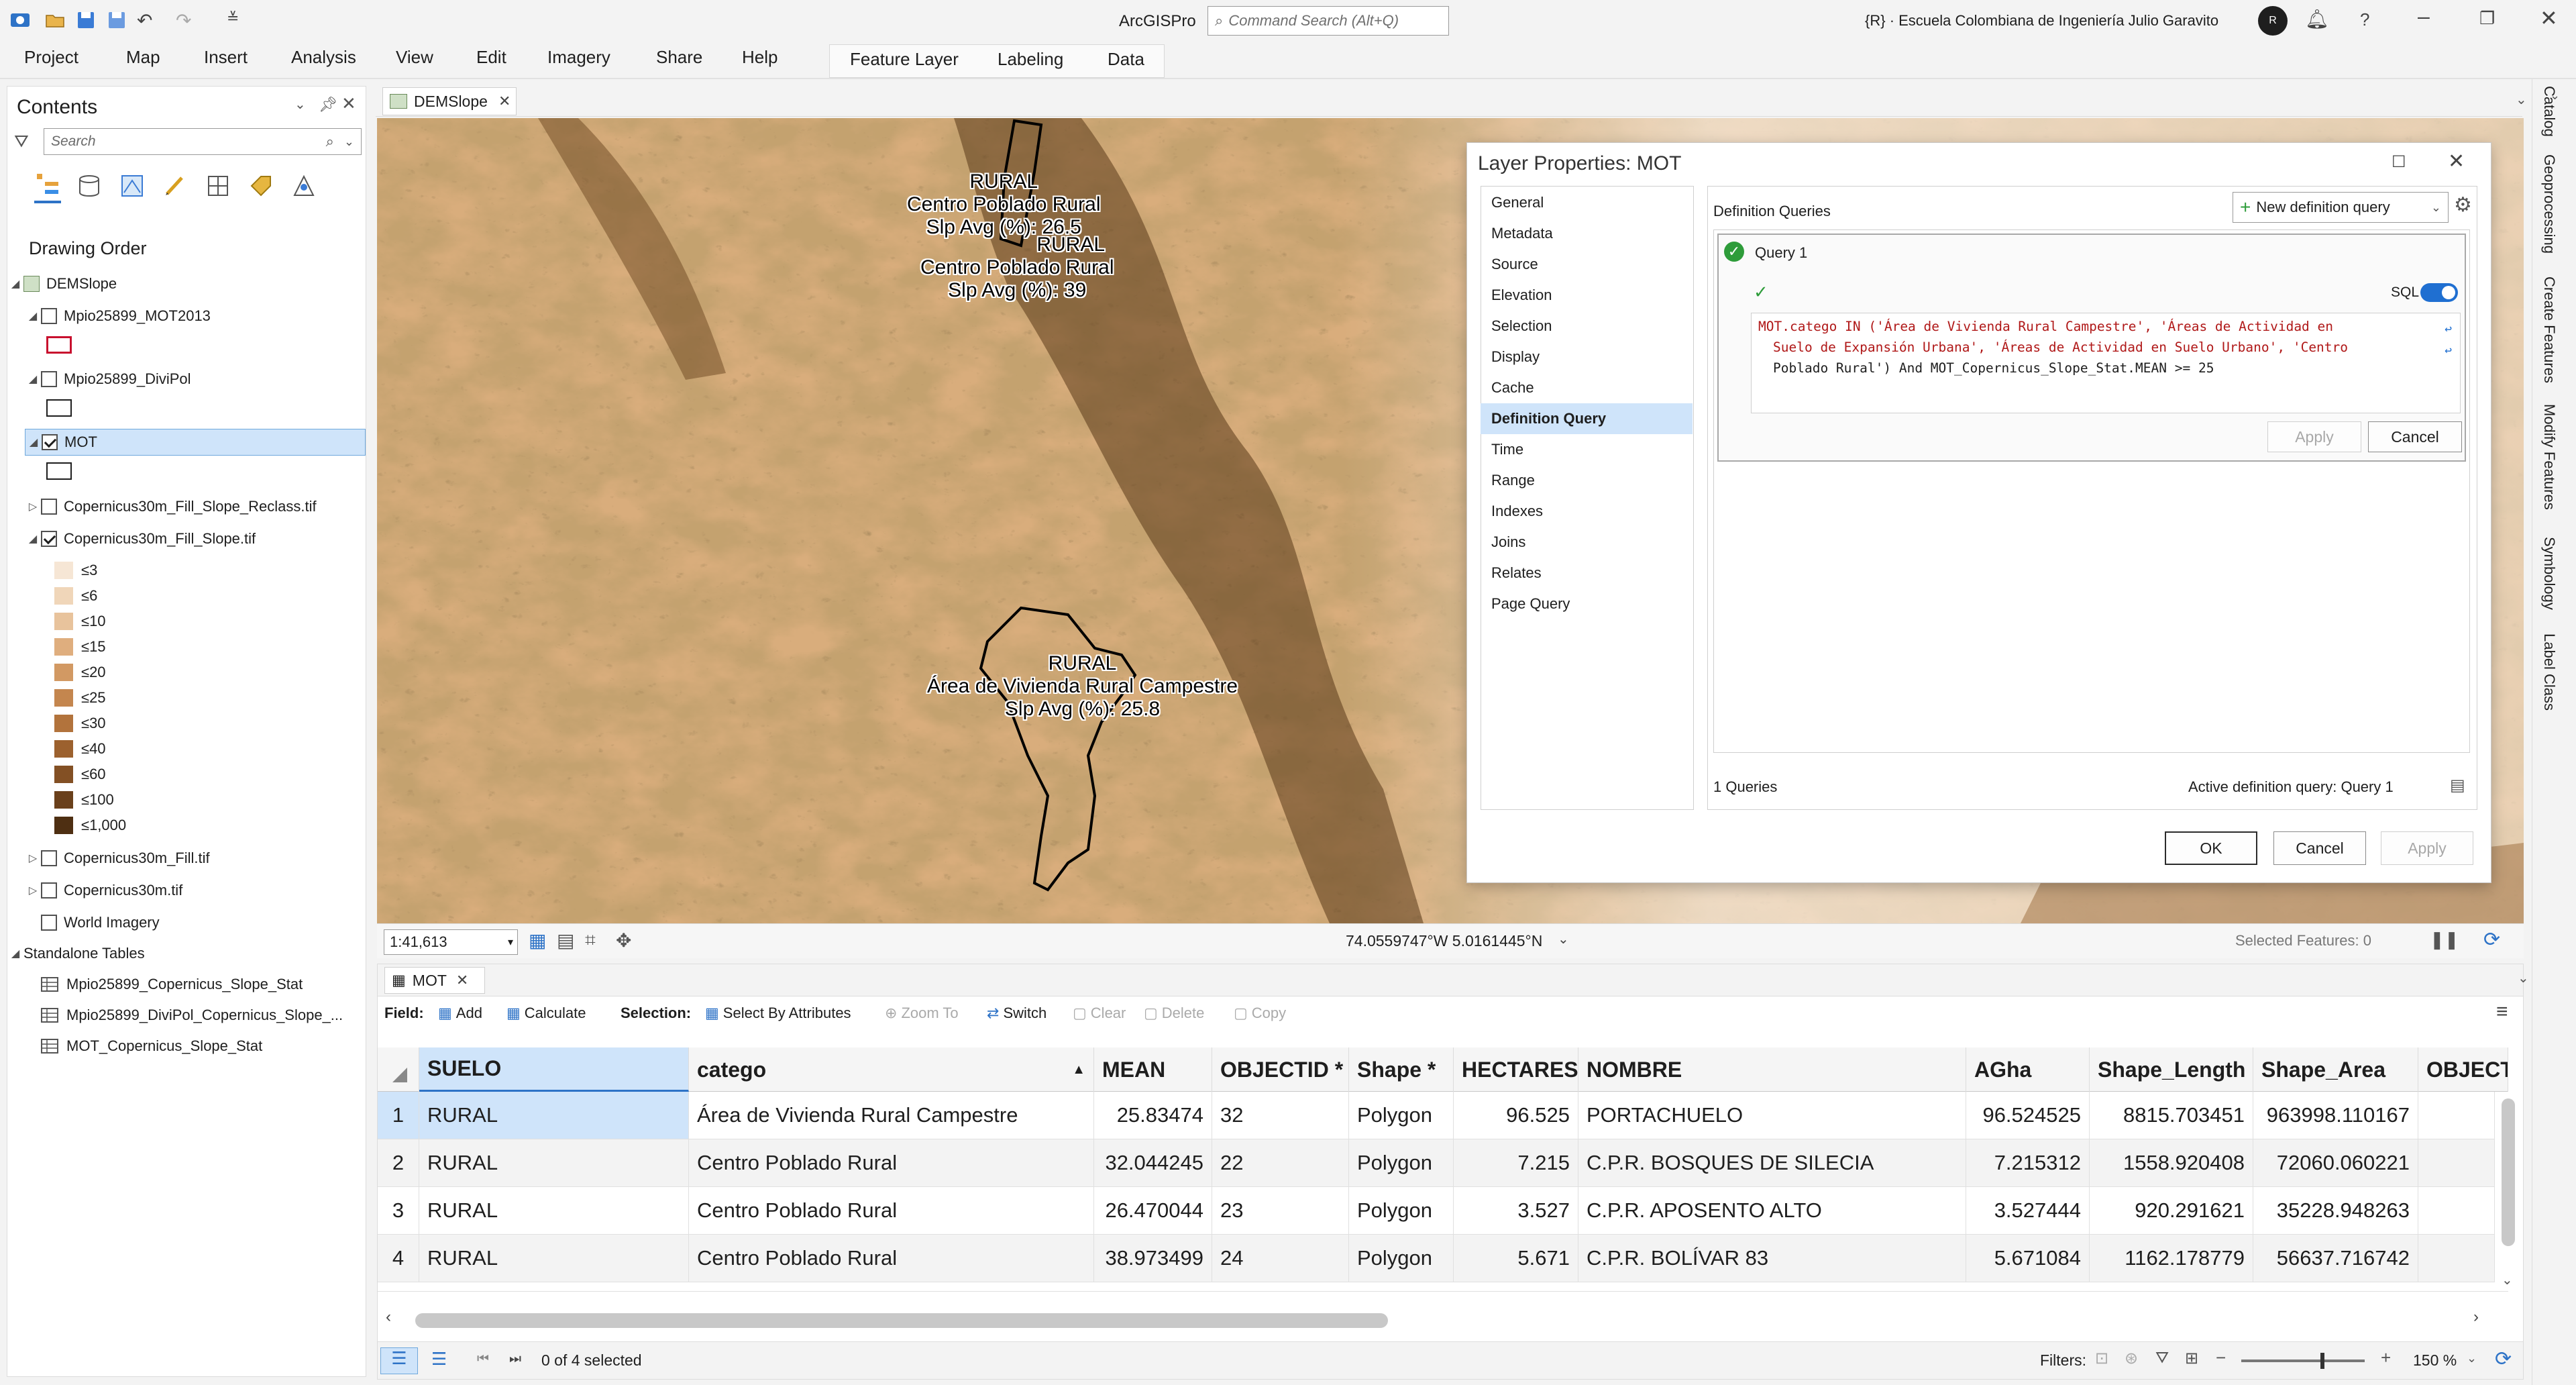 The height and width of the screenshot is (1385, 2576). What do you see at coordinates (304, 186) in the screenshot?
I see `list-by-perspective-icon` at bounding box center [304, 186].